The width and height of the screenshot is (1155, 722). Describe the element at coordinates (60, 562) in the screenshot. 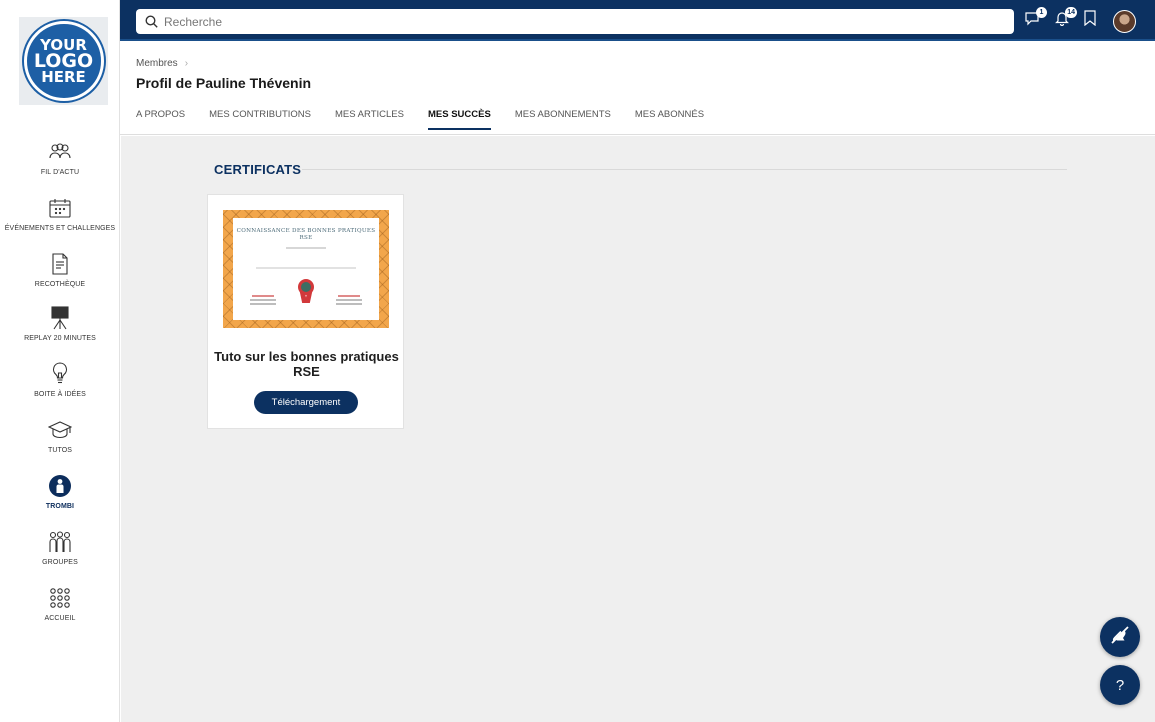

I see `sidebar-item-label: GROUPES` at that location.